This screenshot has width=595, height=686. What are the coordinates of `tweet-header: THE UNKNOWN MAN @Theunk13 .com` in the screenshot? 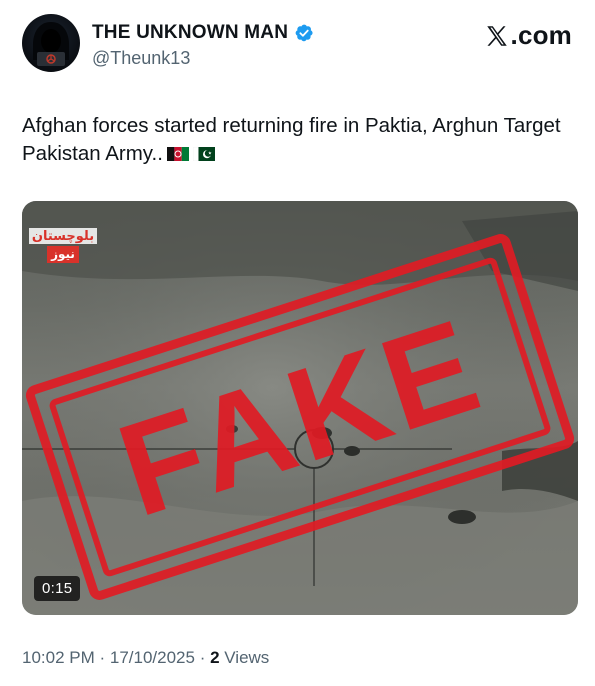 It's located at (297, 46).